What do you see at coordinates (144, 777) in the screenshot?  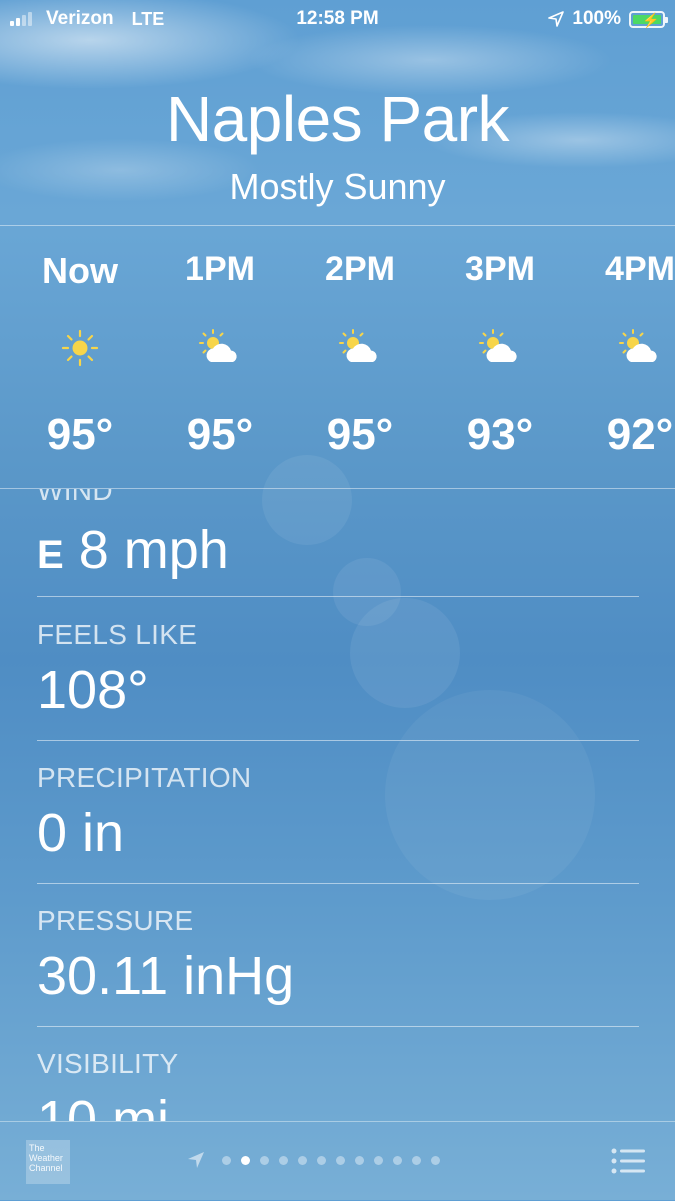 I see `precipitation-label: PRECIPITATION` at bounding box center [144, 777].